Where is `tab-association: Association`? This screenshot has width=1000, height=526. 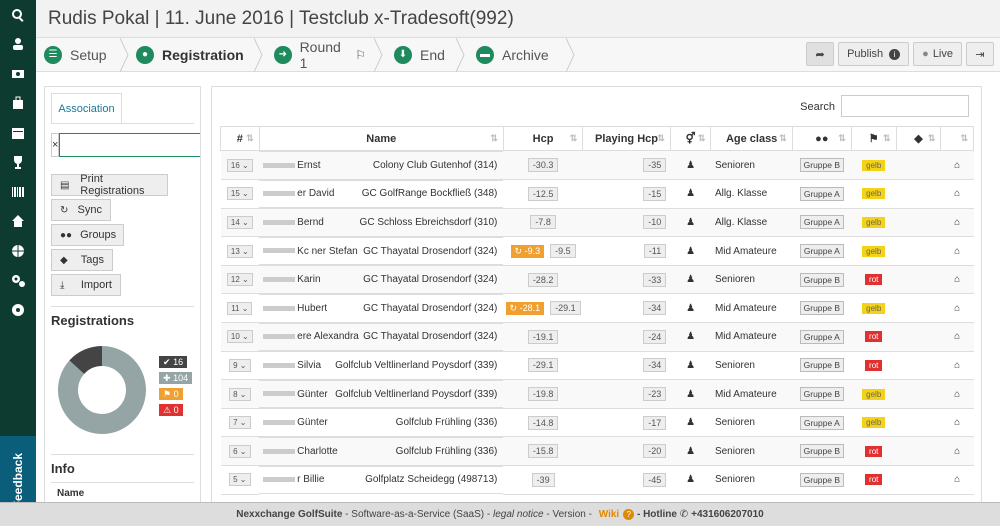 tab-association: Association is located at coordinates (86, 108).